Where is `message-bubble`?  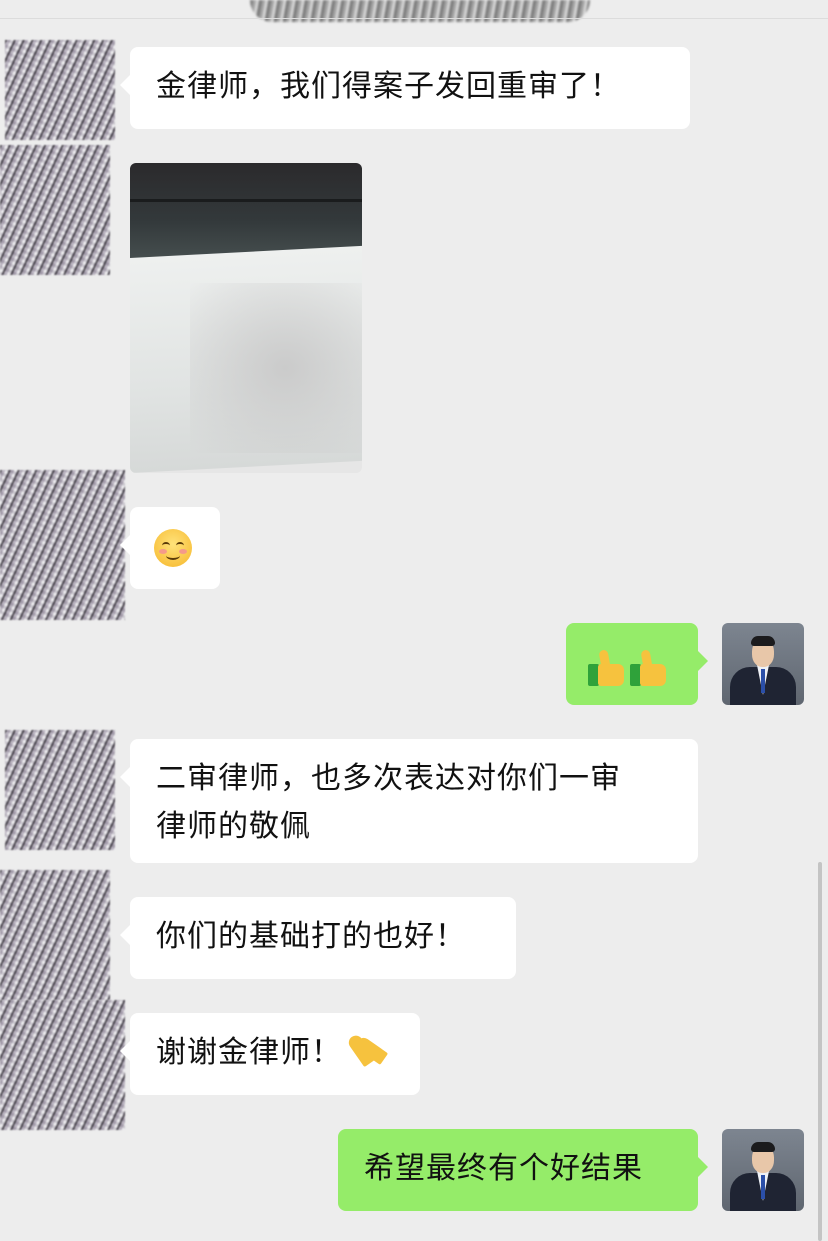 message-bubble is located at coordinates (170, 548).